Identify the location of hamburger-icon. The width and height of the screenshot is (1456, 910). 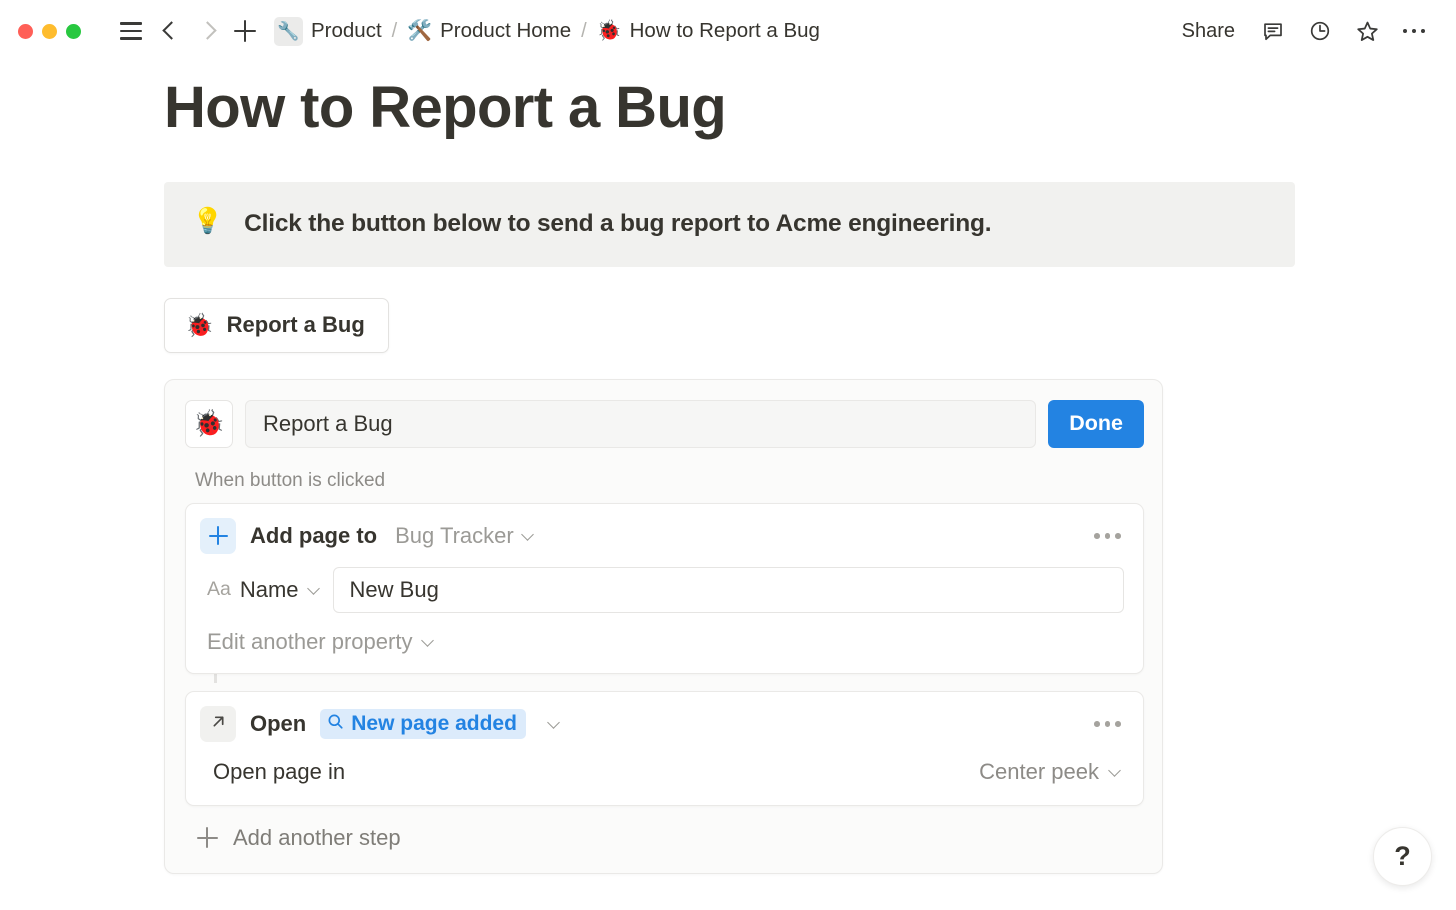
(131, 31).